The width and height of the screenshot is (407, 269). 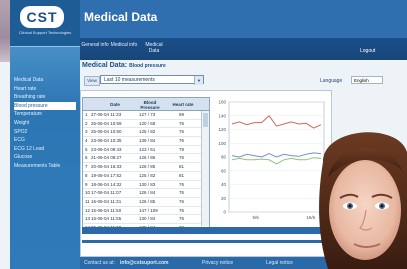 What do you see at coordinates (150, 105) in the screenshot?
I see `col-blood-pressure: Blood Pressure` at bounding box center [150, 105].